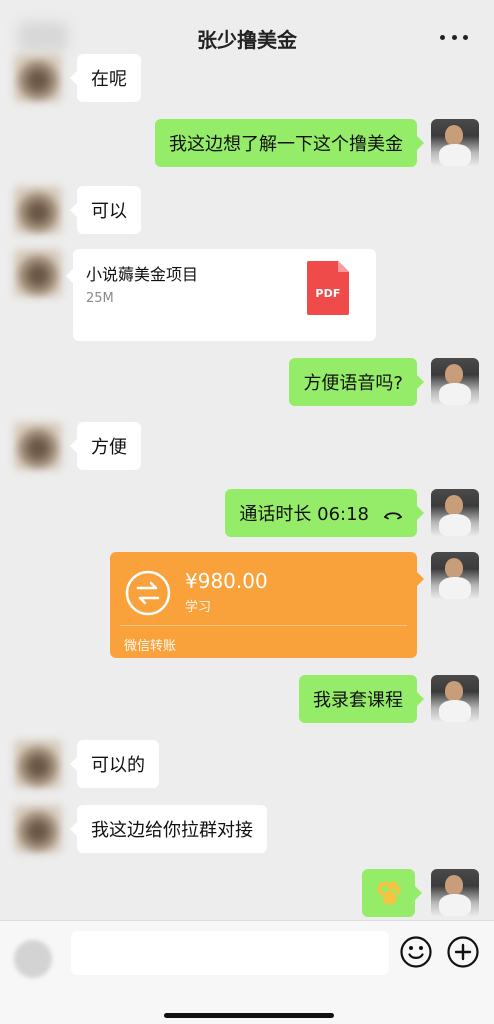 Image resolution: width=494 pixels, height=1024 pixels. What do you see at coordinates (393, 516) in the screenshot?
I see `phone-call-icon` at bounding box center [393, 516].